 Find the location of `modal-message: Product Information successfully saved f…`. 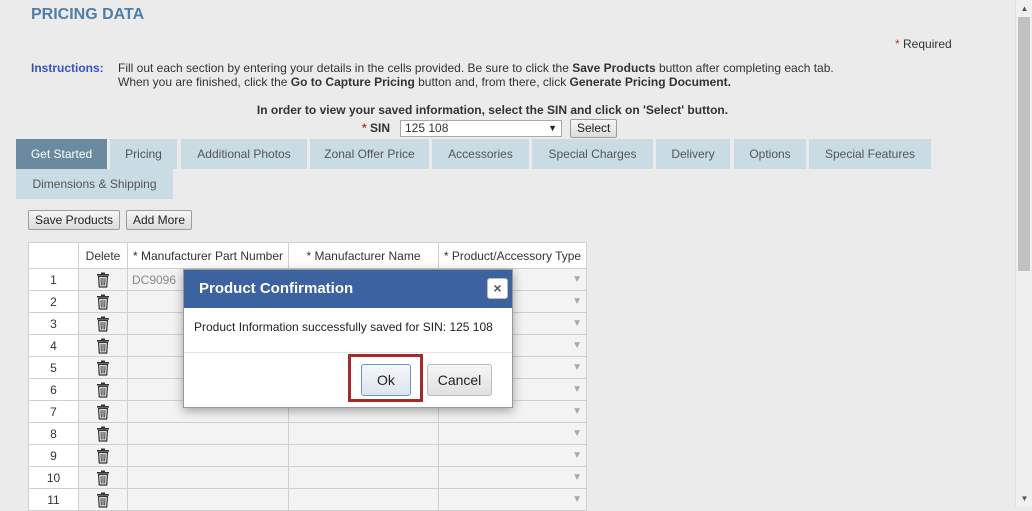

modal-message: Product Information successfully saved f… is located at coordinates (348, 330).